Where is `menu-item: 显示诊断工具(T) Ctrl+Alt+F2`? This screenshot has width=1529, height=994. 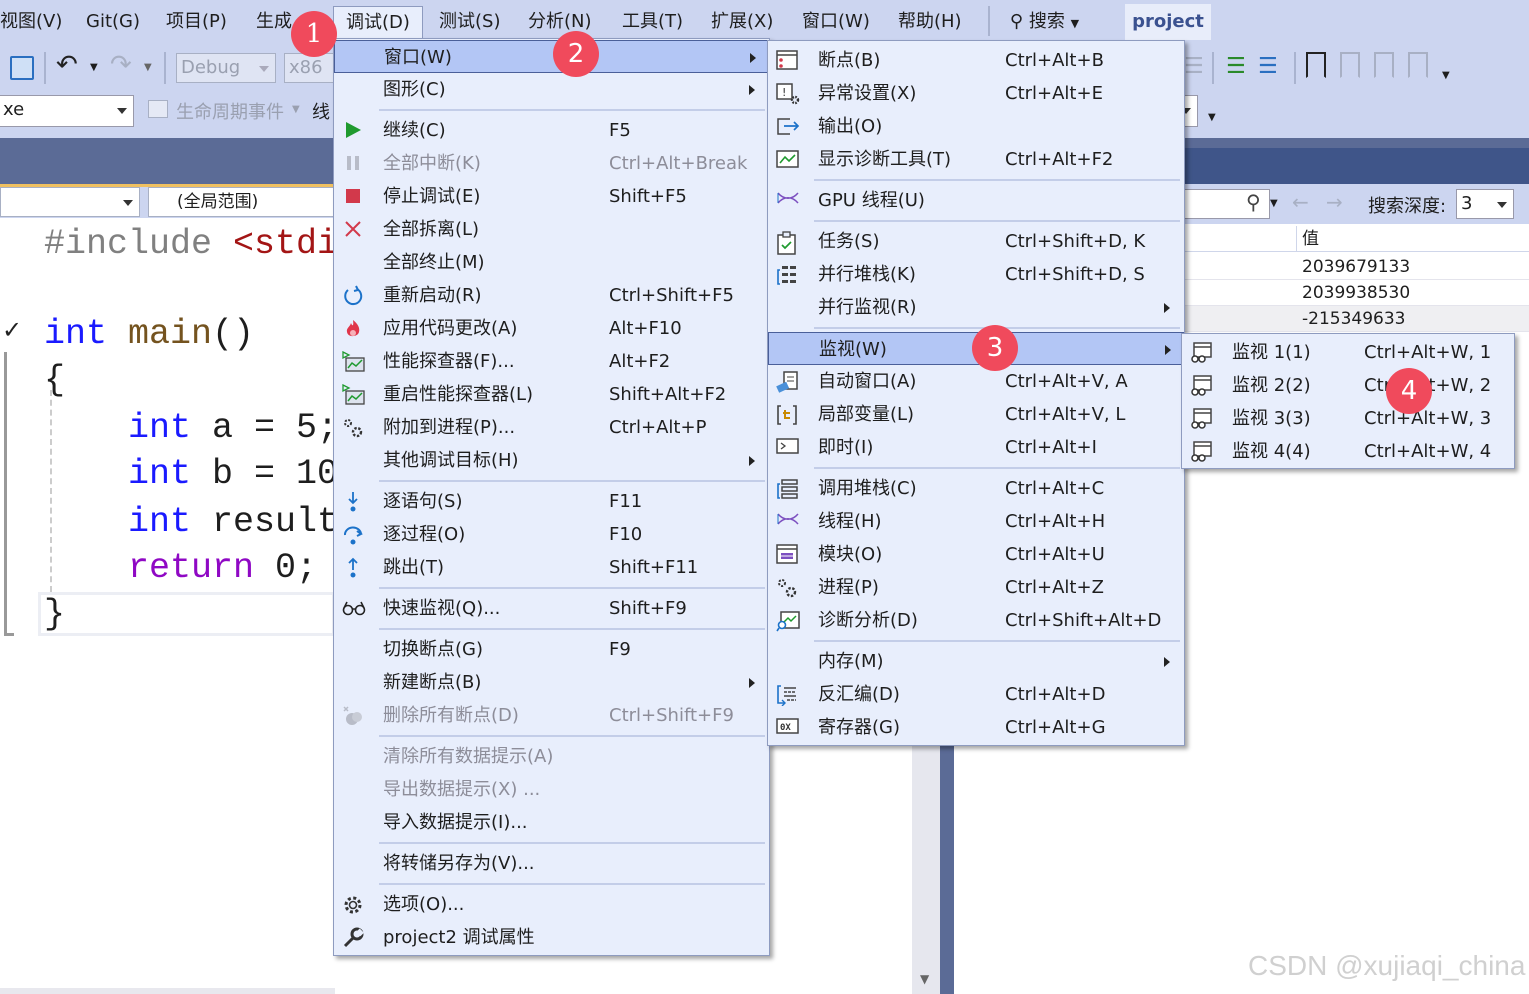
menu-item: 显示诊断工具(T) Ctrl+Alt+F2 is located at coordinates (976, 159).